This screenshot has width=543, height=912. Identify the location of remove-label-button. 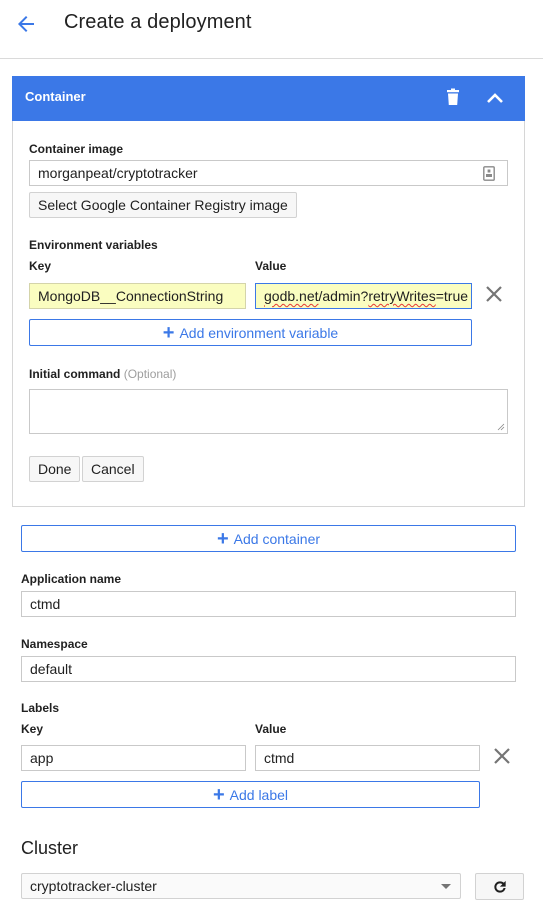
(502, 756).